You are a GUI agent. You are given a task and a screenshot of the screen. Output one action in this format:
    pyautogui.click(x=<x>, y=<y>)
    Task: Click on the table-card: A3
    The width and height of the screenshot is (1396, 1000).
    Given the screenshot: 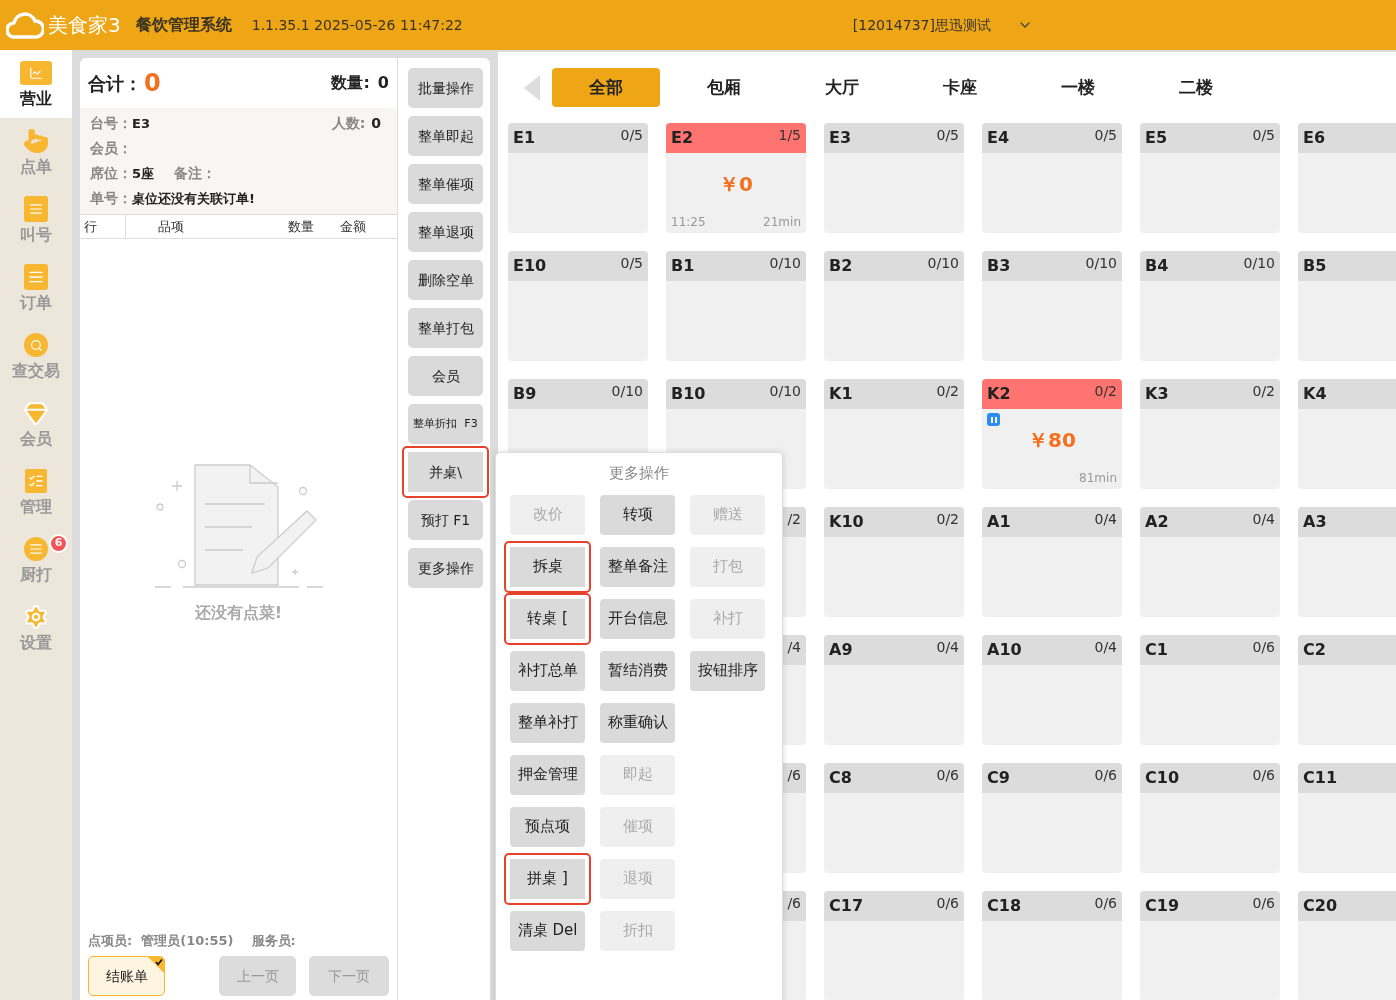 What is the action you would take?
    pyautogui.click(x=1347, y=562)
    